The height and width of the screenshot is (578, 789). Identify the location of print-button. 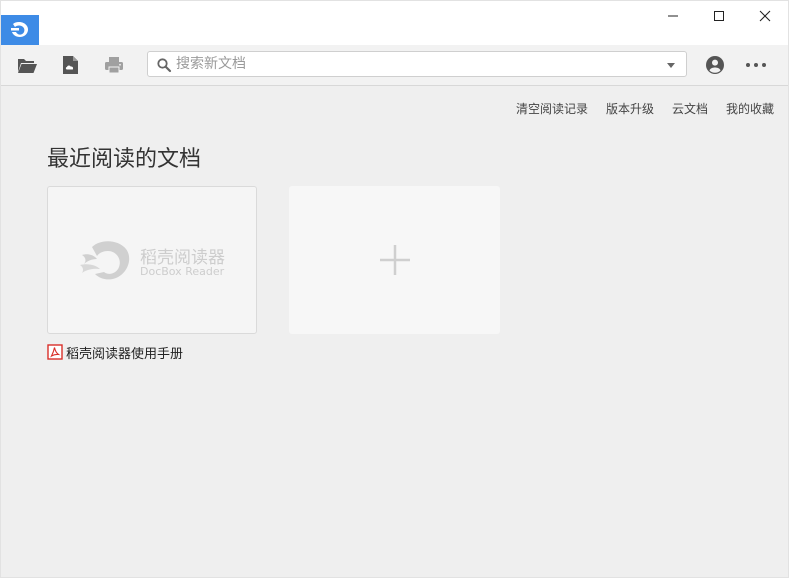
(114, 65).